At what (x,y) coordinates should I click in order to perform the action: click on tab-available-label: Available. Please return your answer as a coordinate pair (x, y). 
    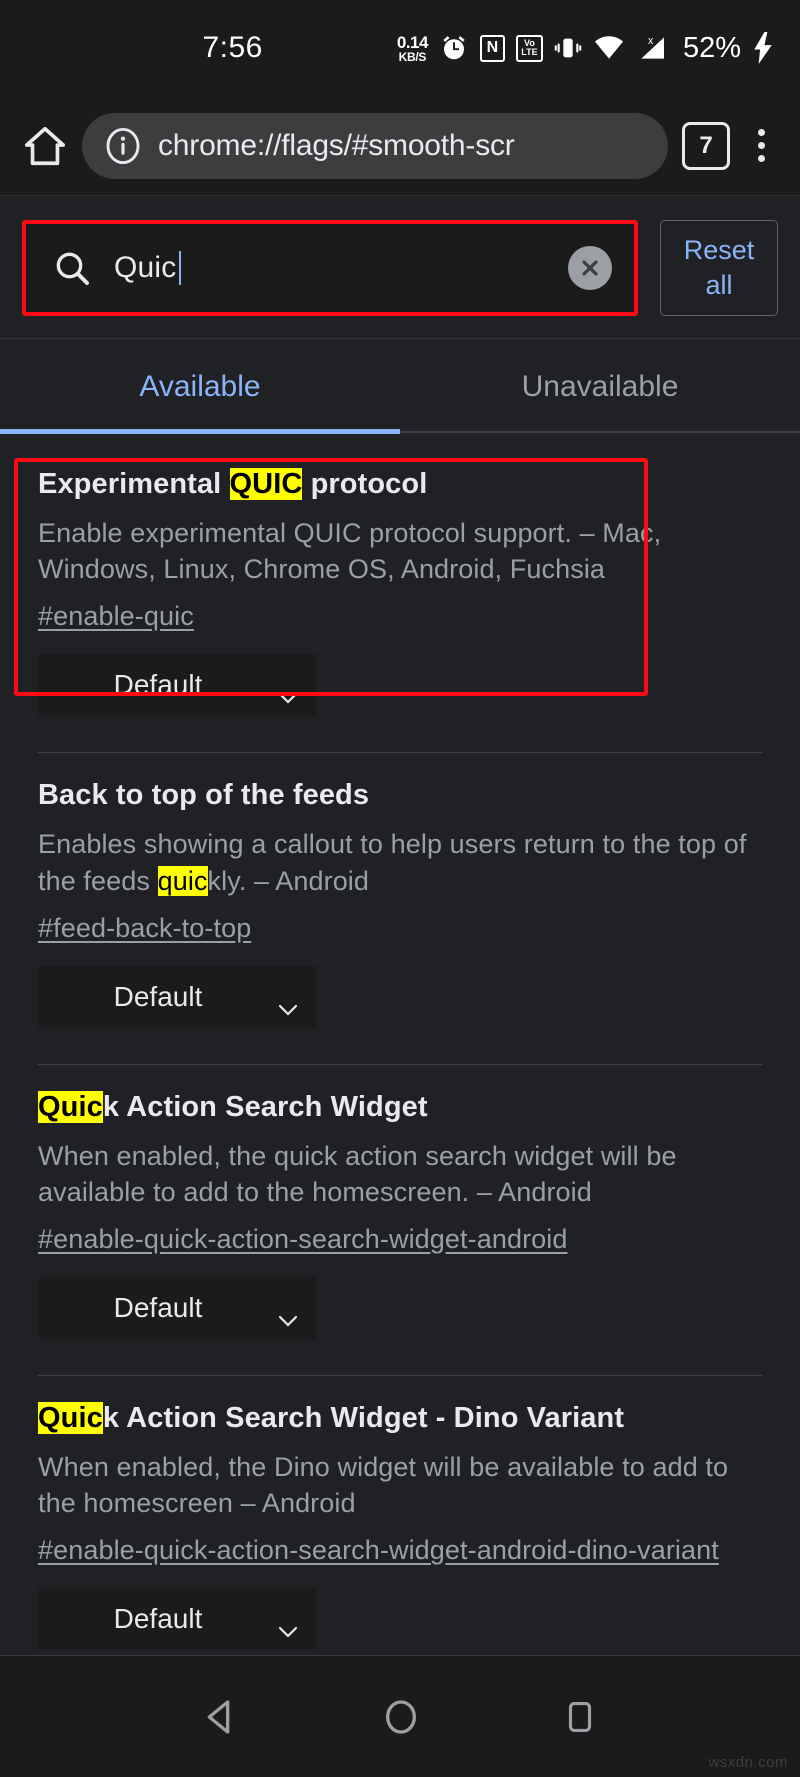
    Looking at the image, I should click on (200, 386).